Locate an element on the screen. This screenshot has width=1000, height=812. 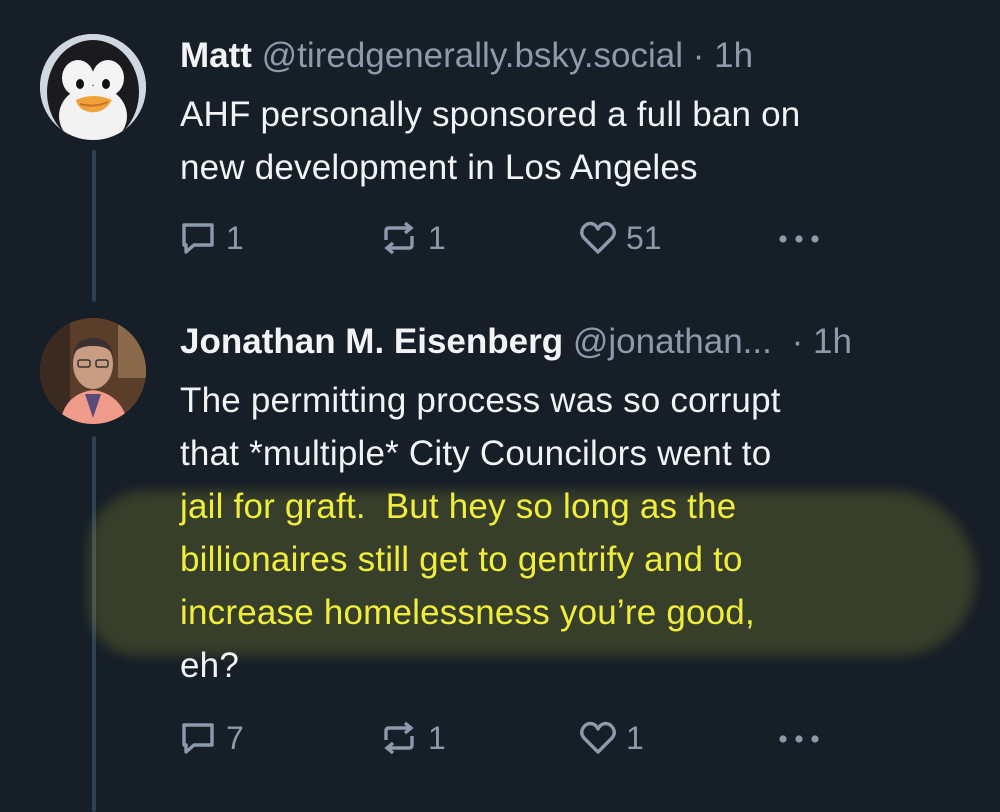
reply-button: 1 is located at coordinates (211, 238).